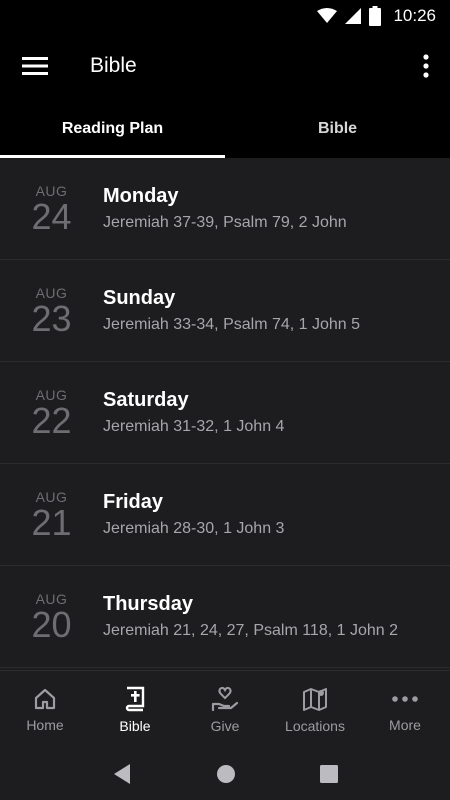  Describe the element at coordinates (225, 515) in the screenshot. I see `list-item: AUG 21 Friday Jeremiah 28-30, 1 John 3` at that location.